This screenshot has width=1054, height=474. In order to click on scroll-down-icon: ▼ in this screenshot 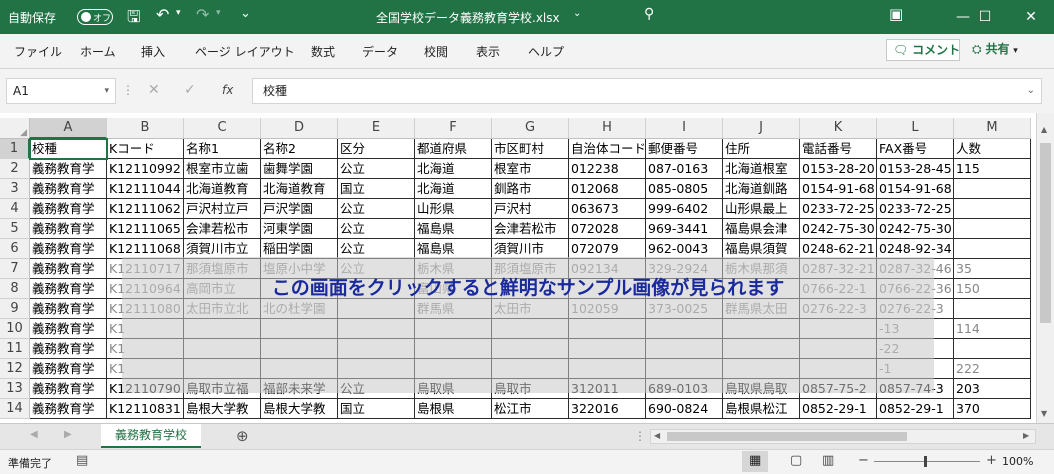, I will do `click(1044, 413)`.